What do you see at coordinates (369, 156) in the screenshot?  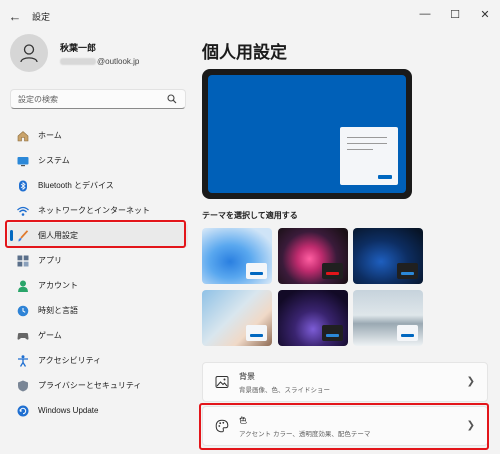 I see `preview-window` at bounding box center [369, 156].